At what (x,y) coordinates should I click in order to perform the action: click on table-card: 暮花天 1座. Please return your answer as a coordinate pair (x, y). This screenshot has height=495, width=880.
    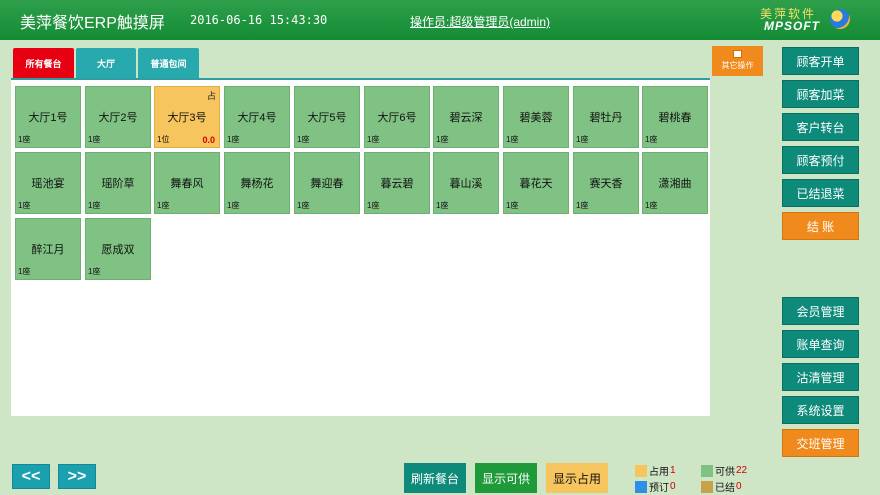
    Looking at the image, I should click on (536, 183).